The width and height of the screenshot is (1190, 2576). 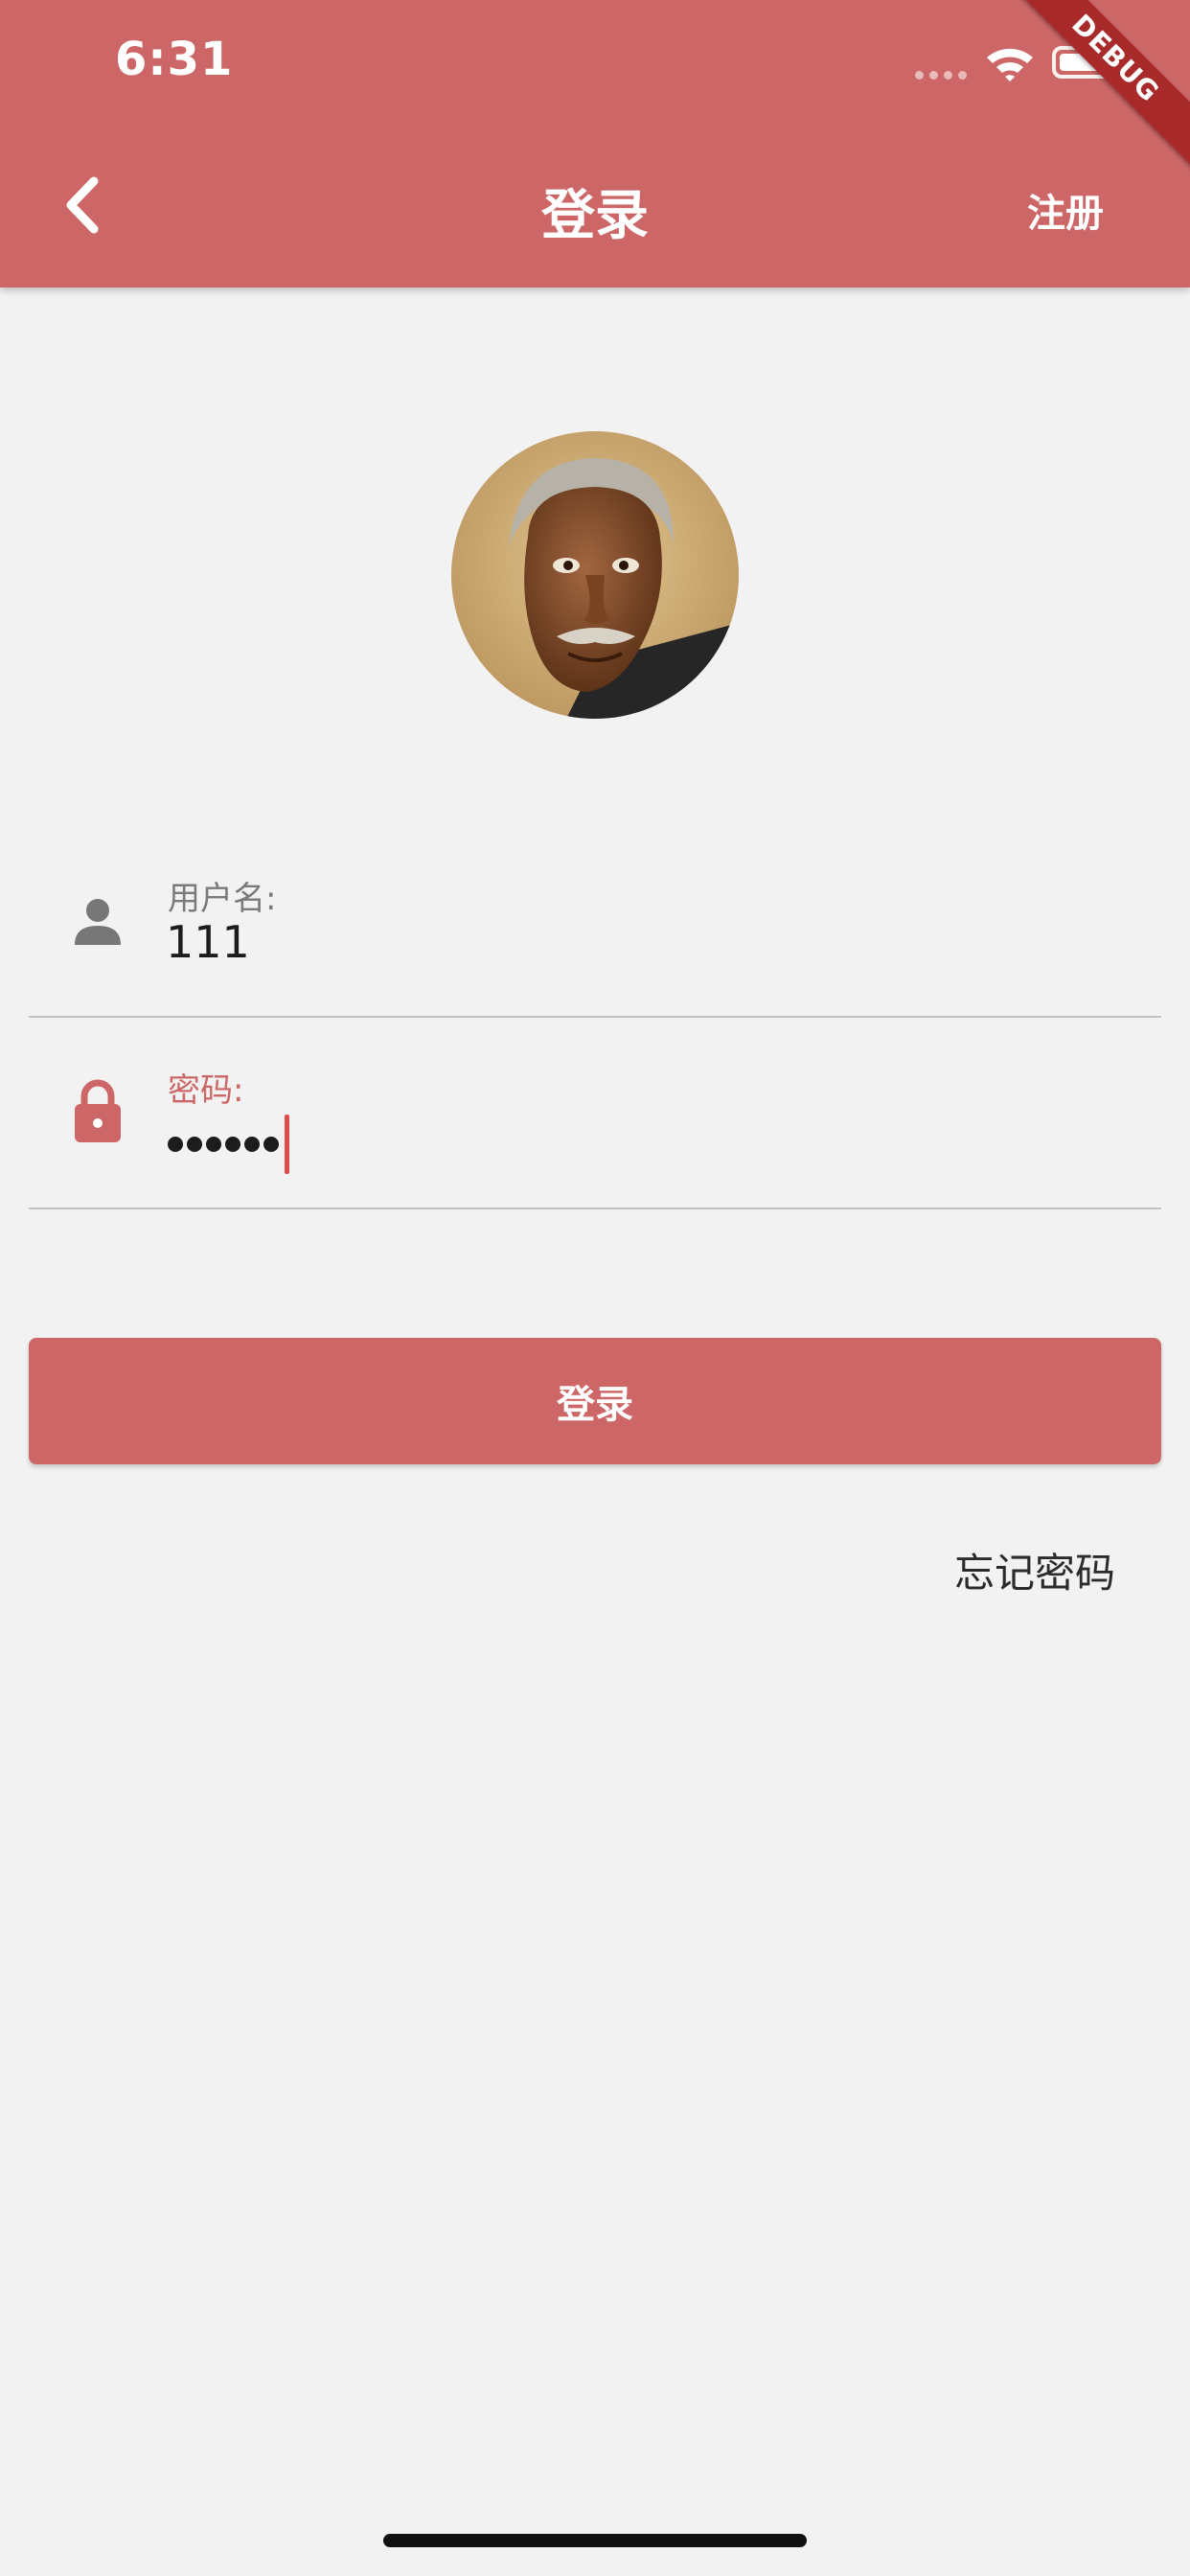 What do you see at coordinates (941, 75) in the screenshot?
I see `cellular-signal-icon` at bounding box center [941, 75].